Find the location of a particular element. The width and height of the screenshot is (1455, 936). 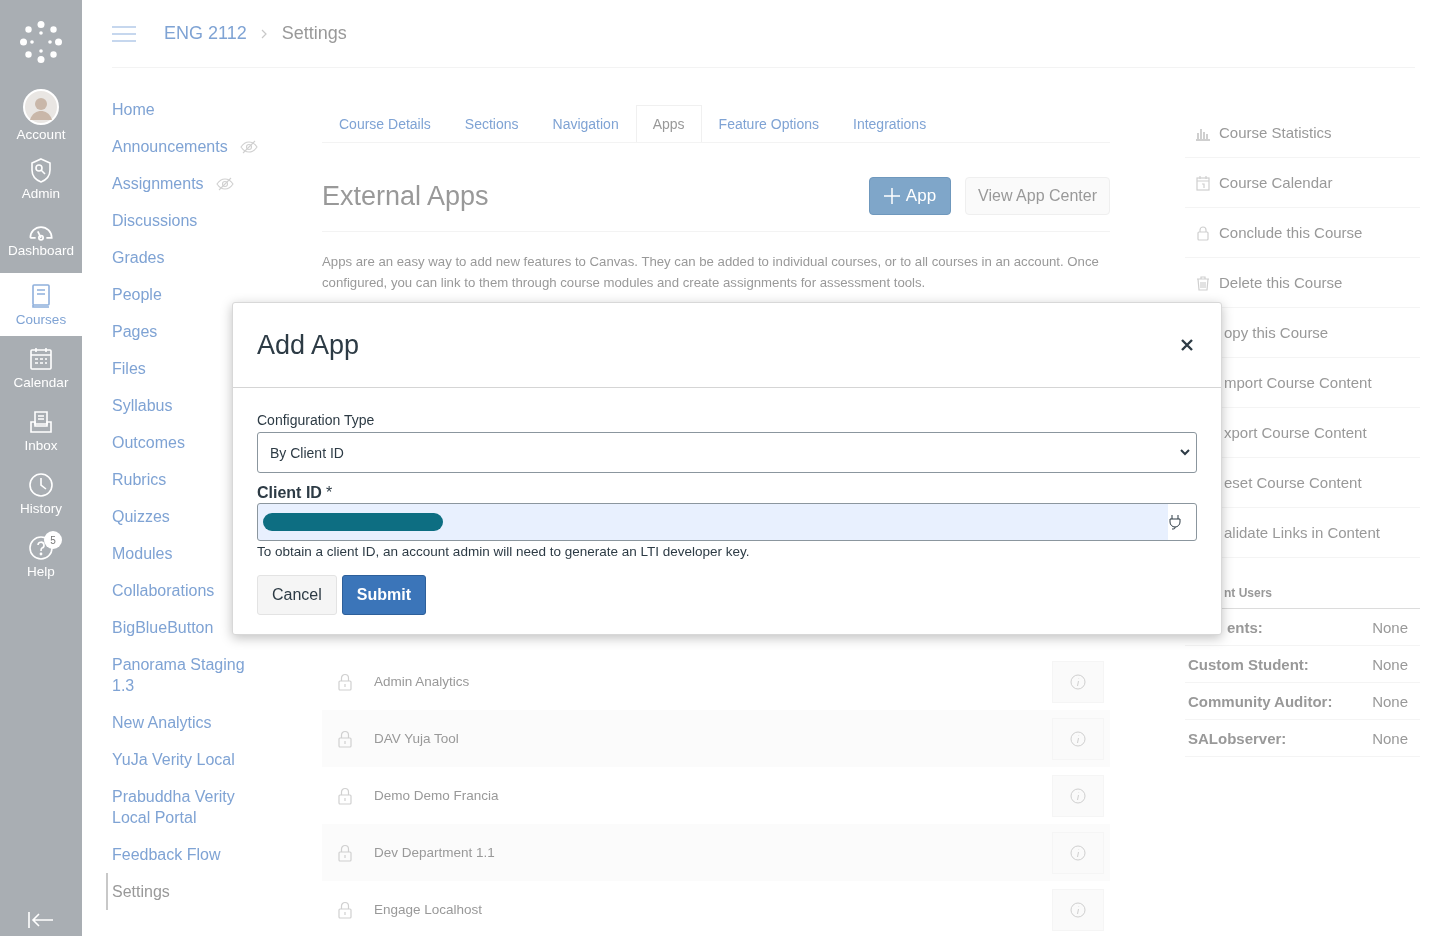

description-text: Apps are an easy way to add new features to Canvas. They can be added to individual courses, or to all courses in an account. Once configured, you can link to them through course modules and create assignments for assessment tools. is located at coordinates (711, 272).